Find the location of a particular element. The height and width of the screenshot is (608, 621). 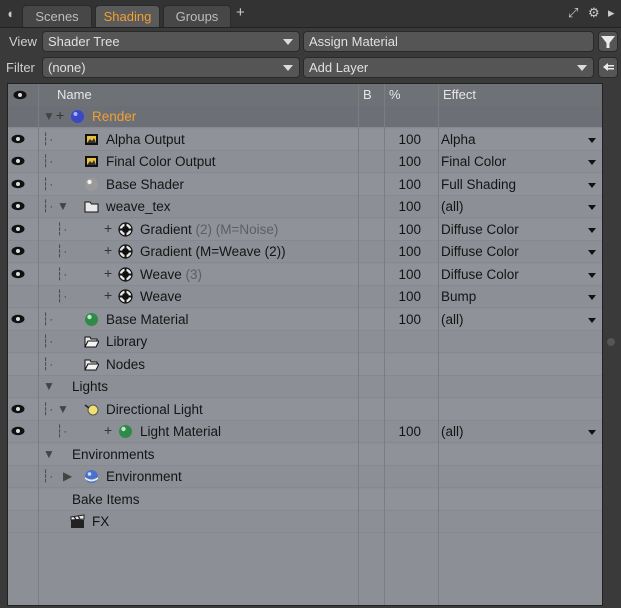

tree-row: ┆· Environment ▶ is located at coordinates (305, 477).